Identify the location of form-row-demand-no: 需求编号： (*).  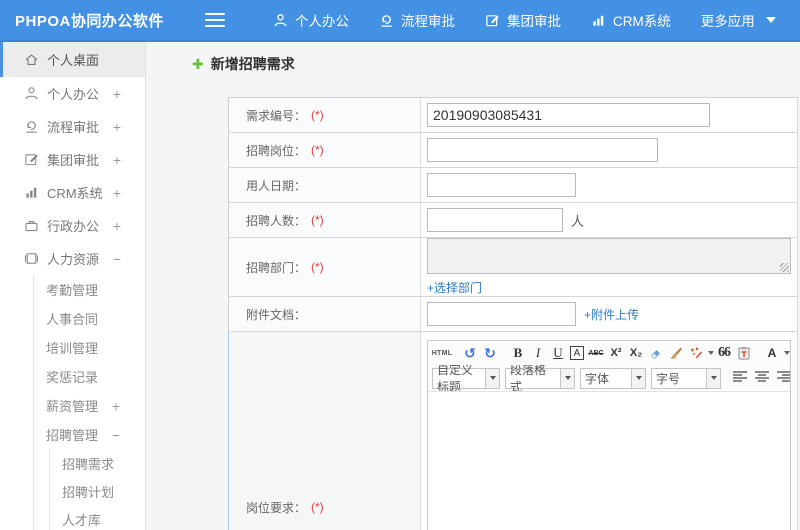
(512, 115).